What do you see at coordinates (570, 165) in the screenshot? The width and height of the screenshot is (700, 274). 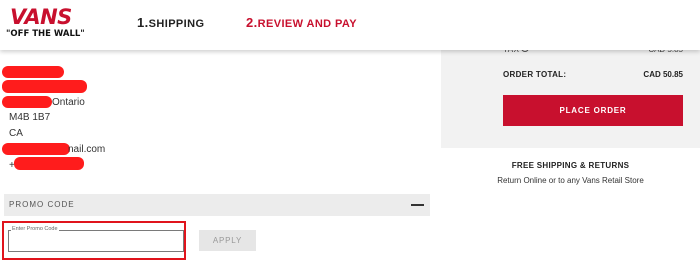 I see `free-shipping-title: FREE SHIPPING & RETURNS` at bounding box center [570, 165].